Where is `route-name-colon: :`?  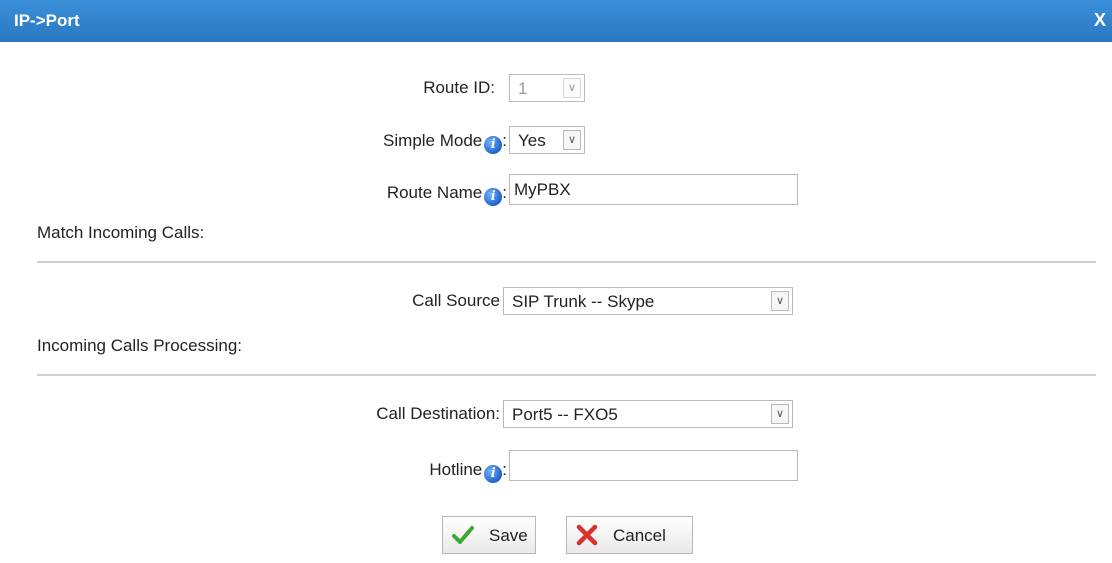
route-name-colon: : is located at coordinates (504, 192).